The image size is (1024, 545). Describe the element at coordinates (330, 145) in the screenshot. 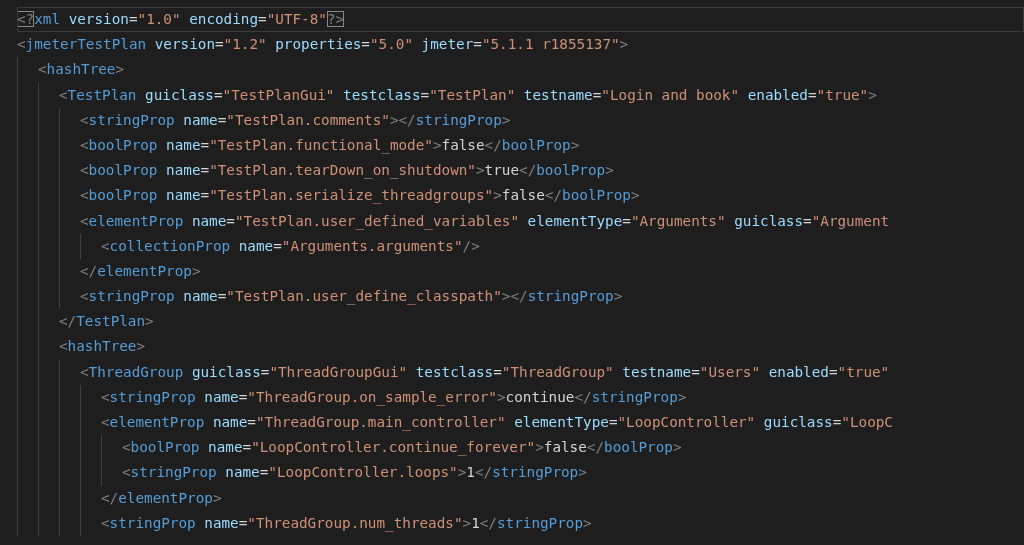

I see `code-line: <boolProp name="TestPlan.functional_mode">false</boolProp>` at that location.